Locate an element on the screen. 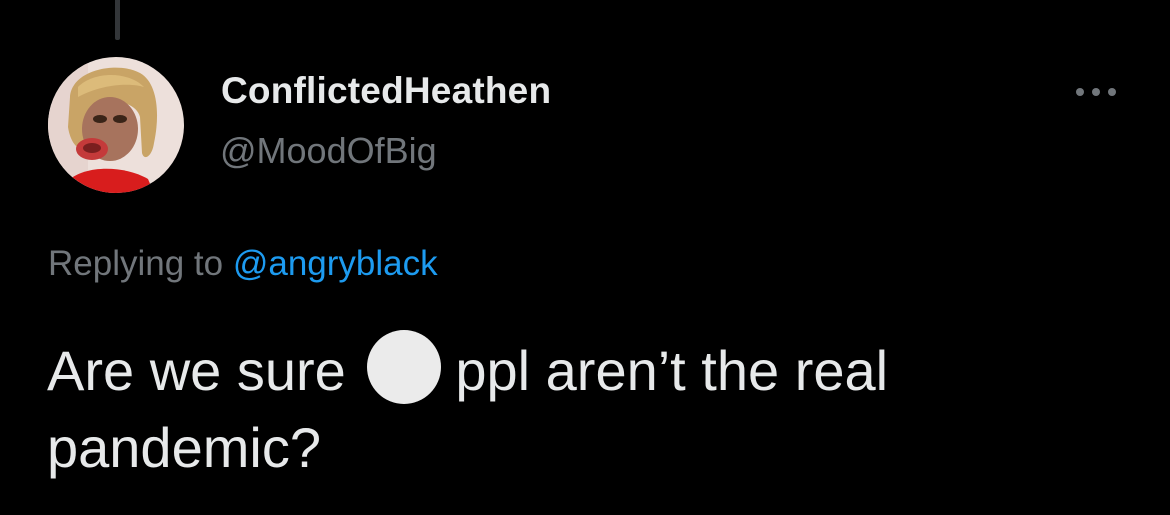 The height and width of the screenshot is (515, 1170). reply-context: Replying to @angryblack is located at coordinates (243, 264).